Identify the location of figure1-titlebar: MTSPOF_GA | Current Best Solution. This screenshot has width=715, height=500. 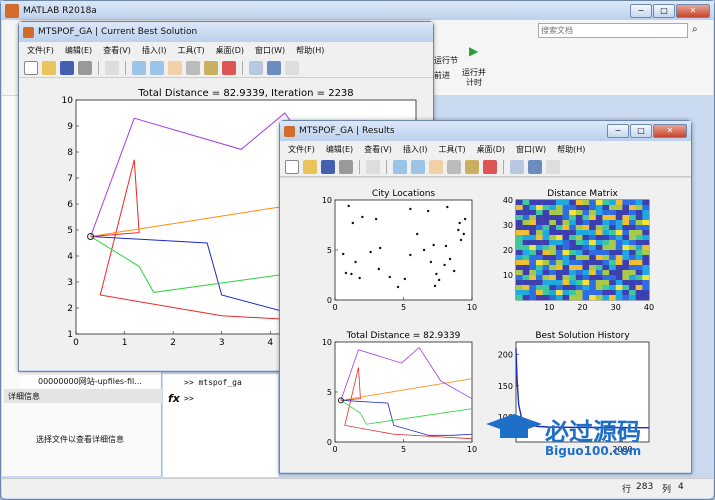
(226, 32).